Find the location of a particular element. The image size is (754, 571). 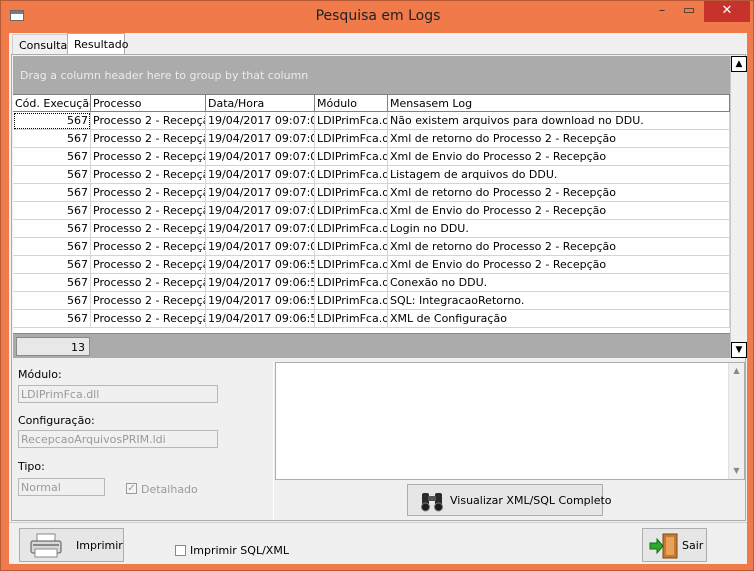

cell-mensagem-log: Login no DDU. is located at coordinates (559, 229).